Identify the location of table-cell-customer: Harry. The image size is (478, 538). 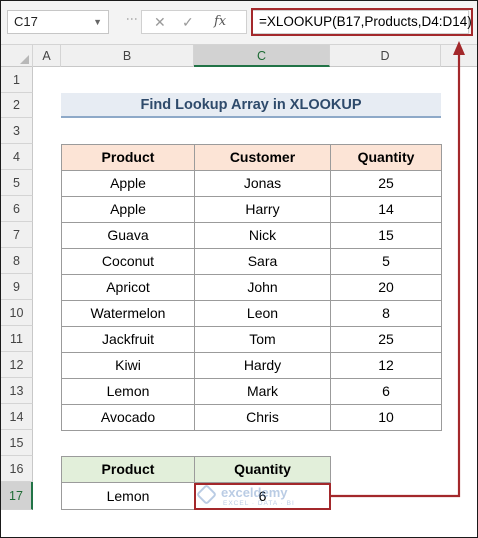
(262, 209).